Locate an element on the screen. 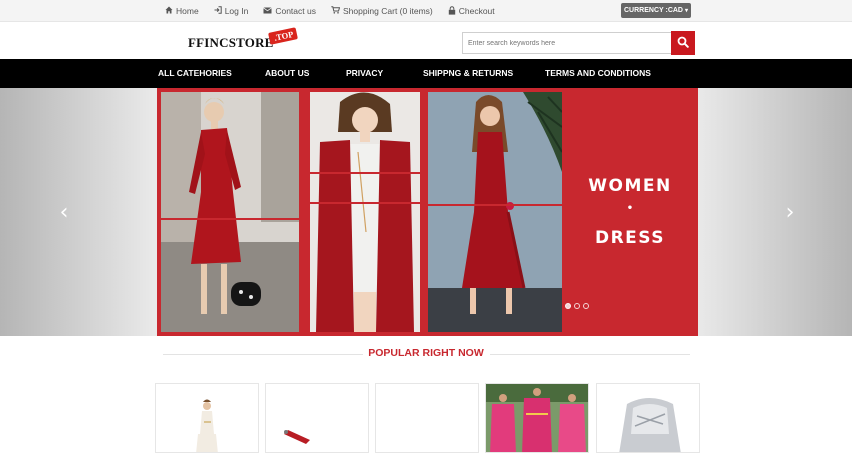  logo-tag: .TOP is located at coordinates (283, 36).